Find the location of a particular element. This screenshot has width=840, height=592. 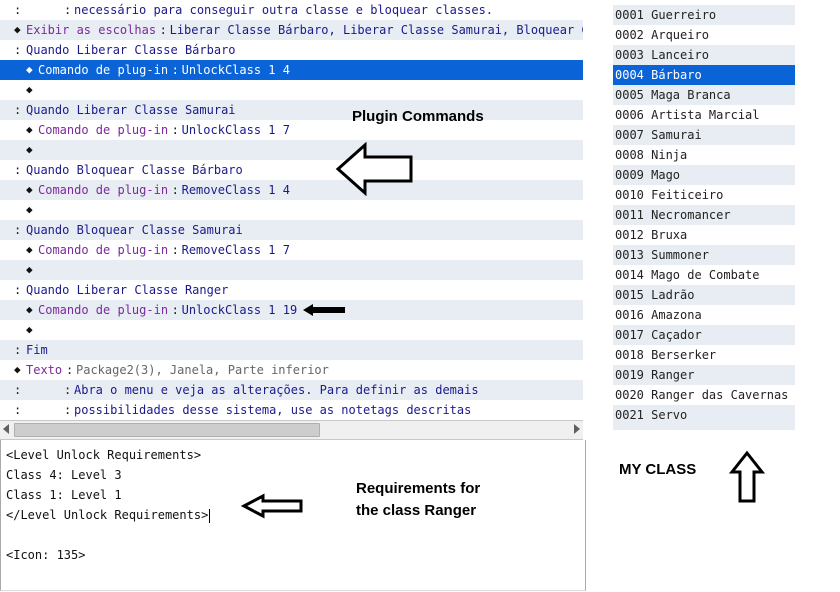

event-command-row: ◆ Comando de plug-in: RemoveClass 1 4 is located at coordinates (291, 190).